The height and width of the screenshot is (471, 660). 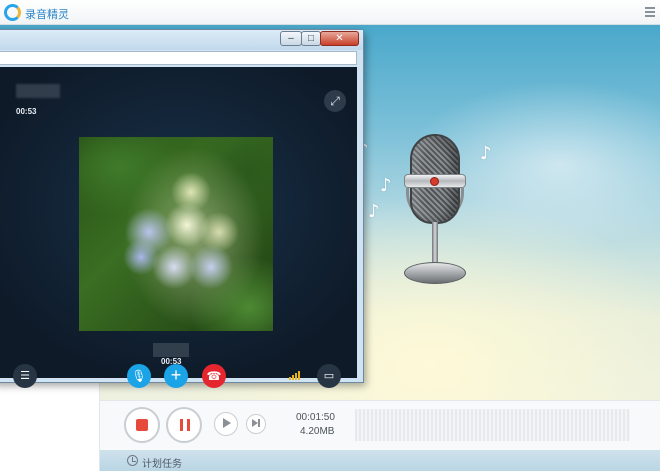 I want to click on expand-button: ⤢, so click(x=335, y=101).